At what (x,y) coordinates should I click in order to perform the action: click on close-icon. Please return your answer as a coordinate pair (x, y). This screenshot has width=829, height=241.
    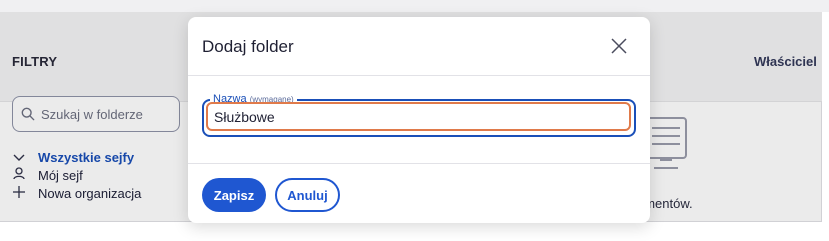
    Looking at the image, I should click on (619, 46).